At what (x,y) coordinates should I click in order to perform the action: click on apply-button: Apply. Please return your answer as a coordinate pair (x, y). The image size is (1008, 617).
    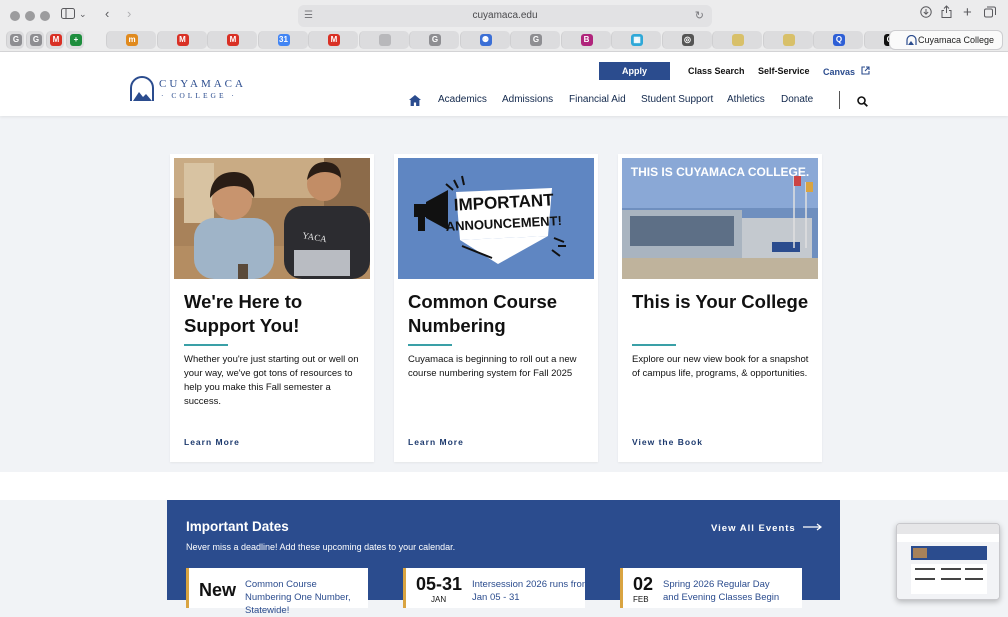
    Looking at the image, I should click on (634, 71).